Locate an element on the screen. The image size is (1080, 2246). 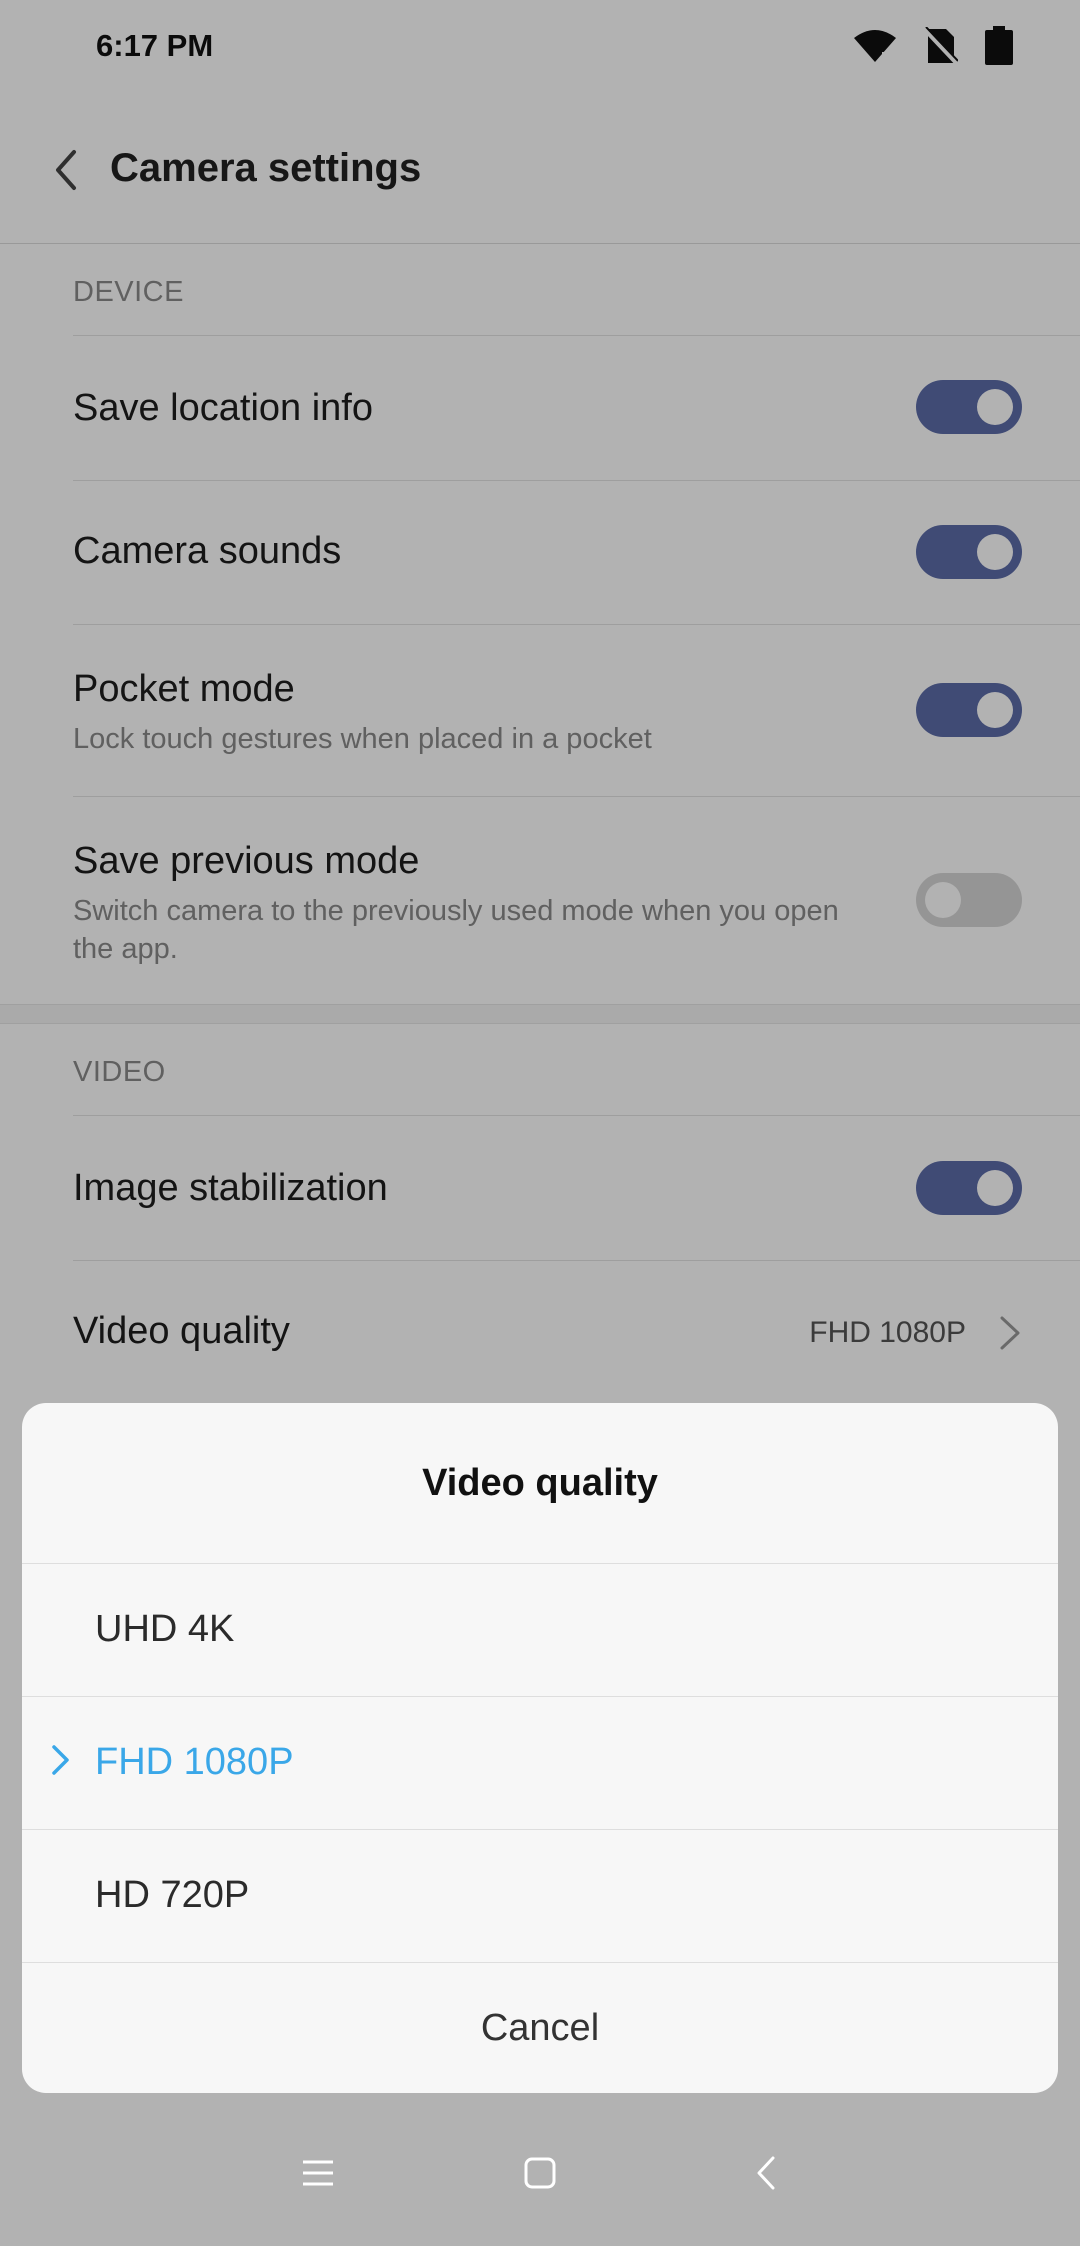
selected-chevron-icon is located at coordinates (61, 1762).